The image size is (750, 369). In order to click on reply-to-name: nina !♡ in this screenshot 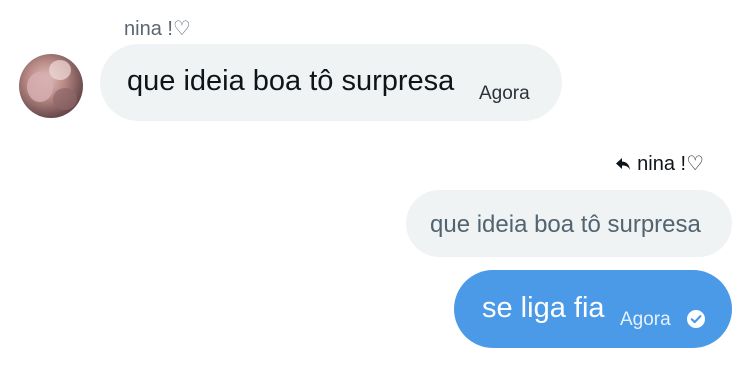, I will do `click(670, 164)`.